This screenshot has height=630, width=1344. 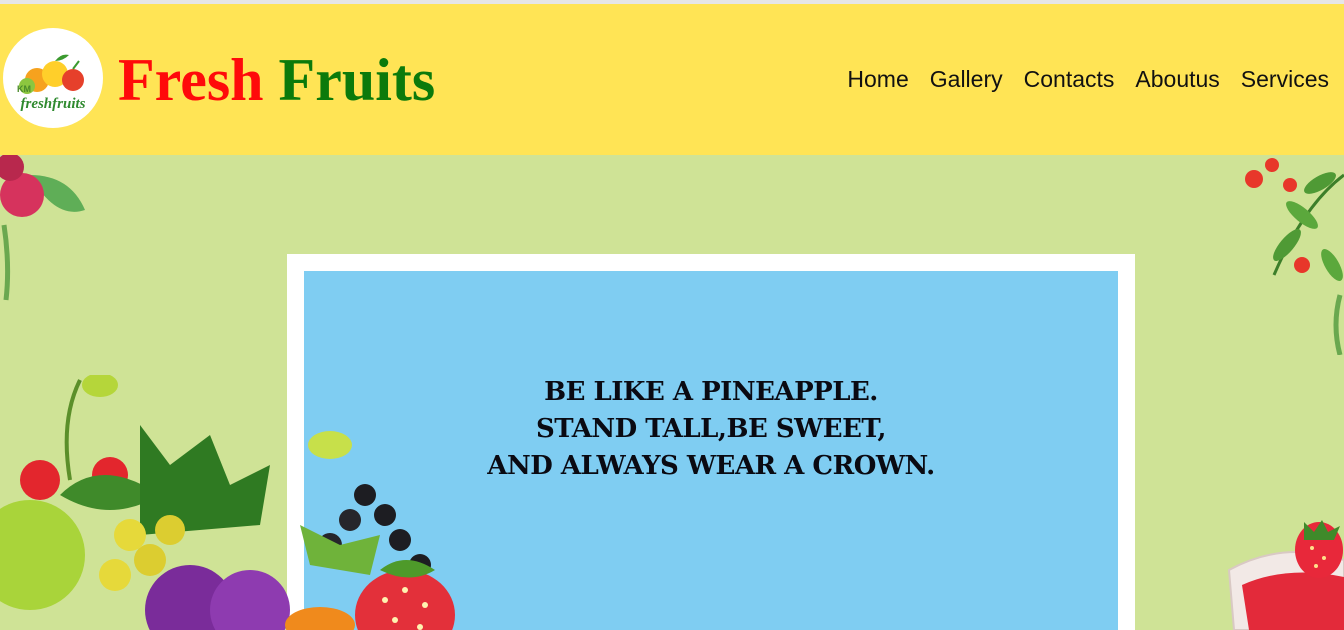 What do you see at coordinates (877, 79) in the screenshot?
I see `nav-home: Home` at bounding box center [877, 79].